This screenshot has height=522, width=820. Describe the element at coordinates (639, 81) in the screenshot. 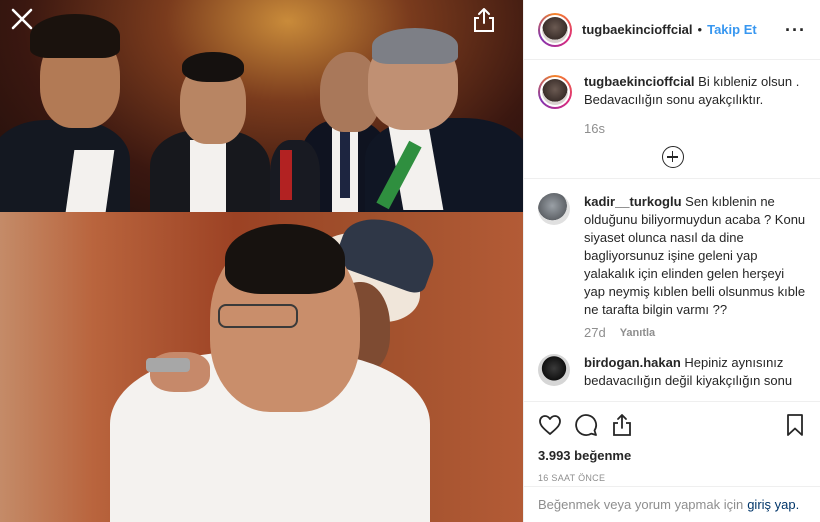

I see `caption-username: tugbaekincioffcial` at that location.